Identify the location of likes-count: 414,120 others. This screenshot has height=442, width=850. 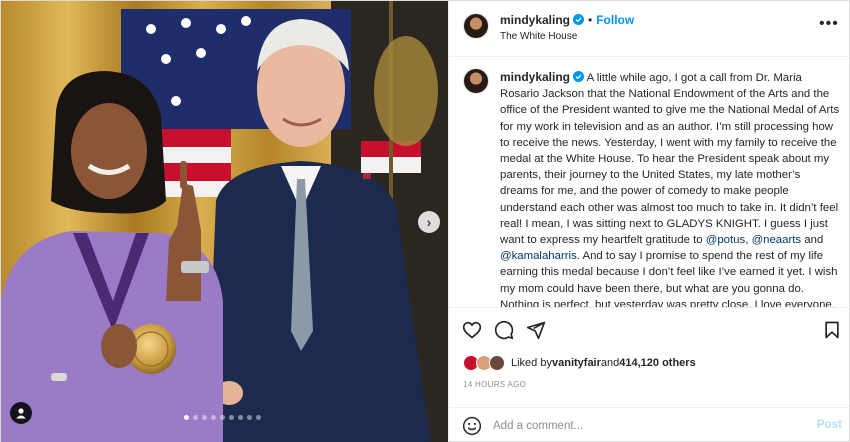
(657, 363).